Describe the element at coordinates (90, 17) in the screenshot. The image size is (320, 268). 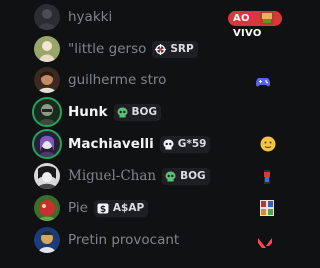
I see `member-name: hyakki` at that location.